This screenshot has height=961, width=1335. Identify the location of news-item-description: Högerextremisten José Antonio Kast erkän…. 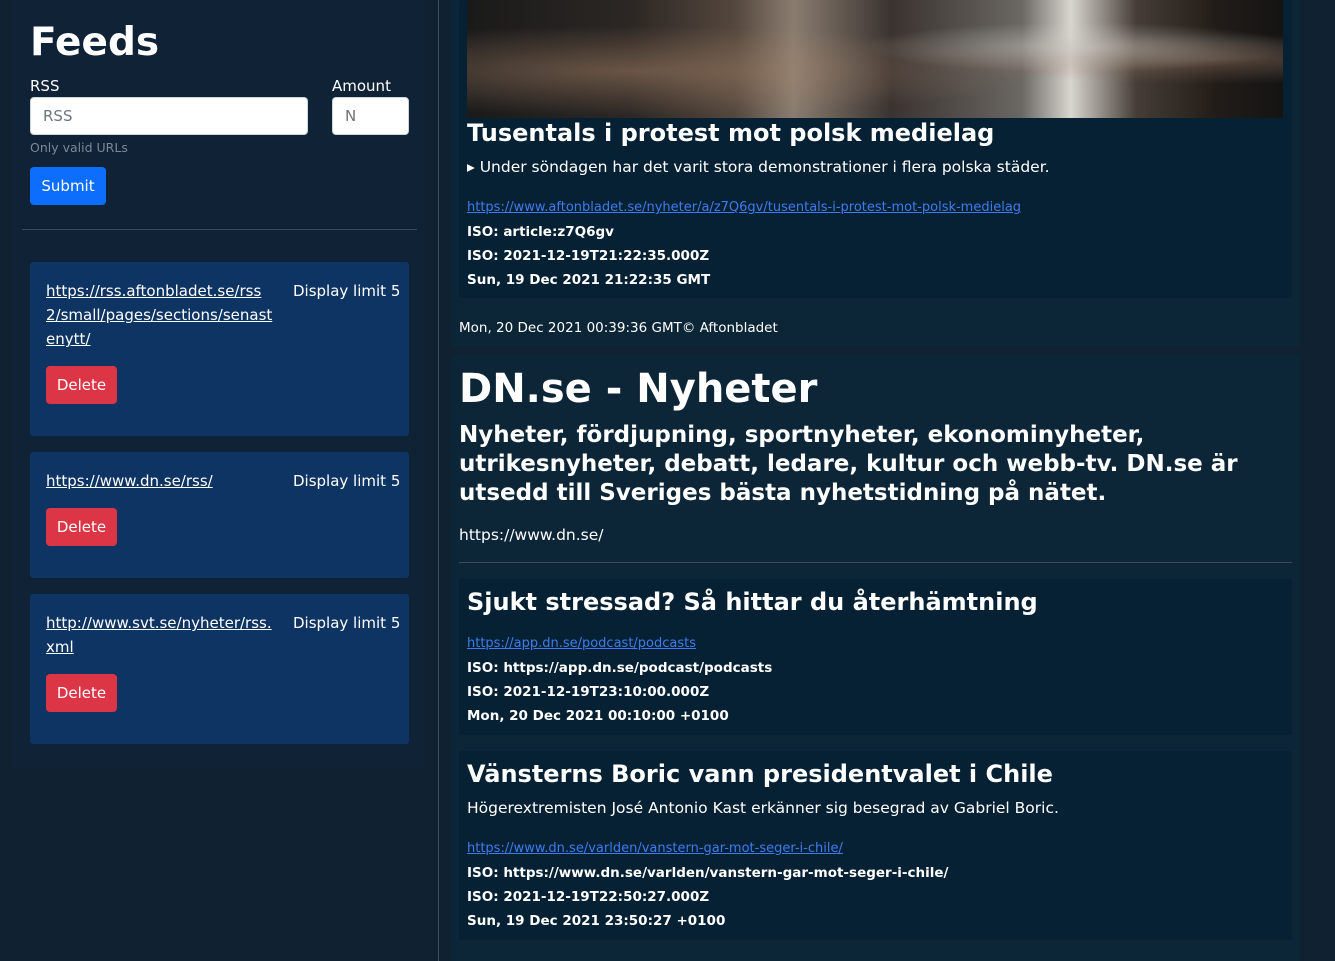
(763, 808).